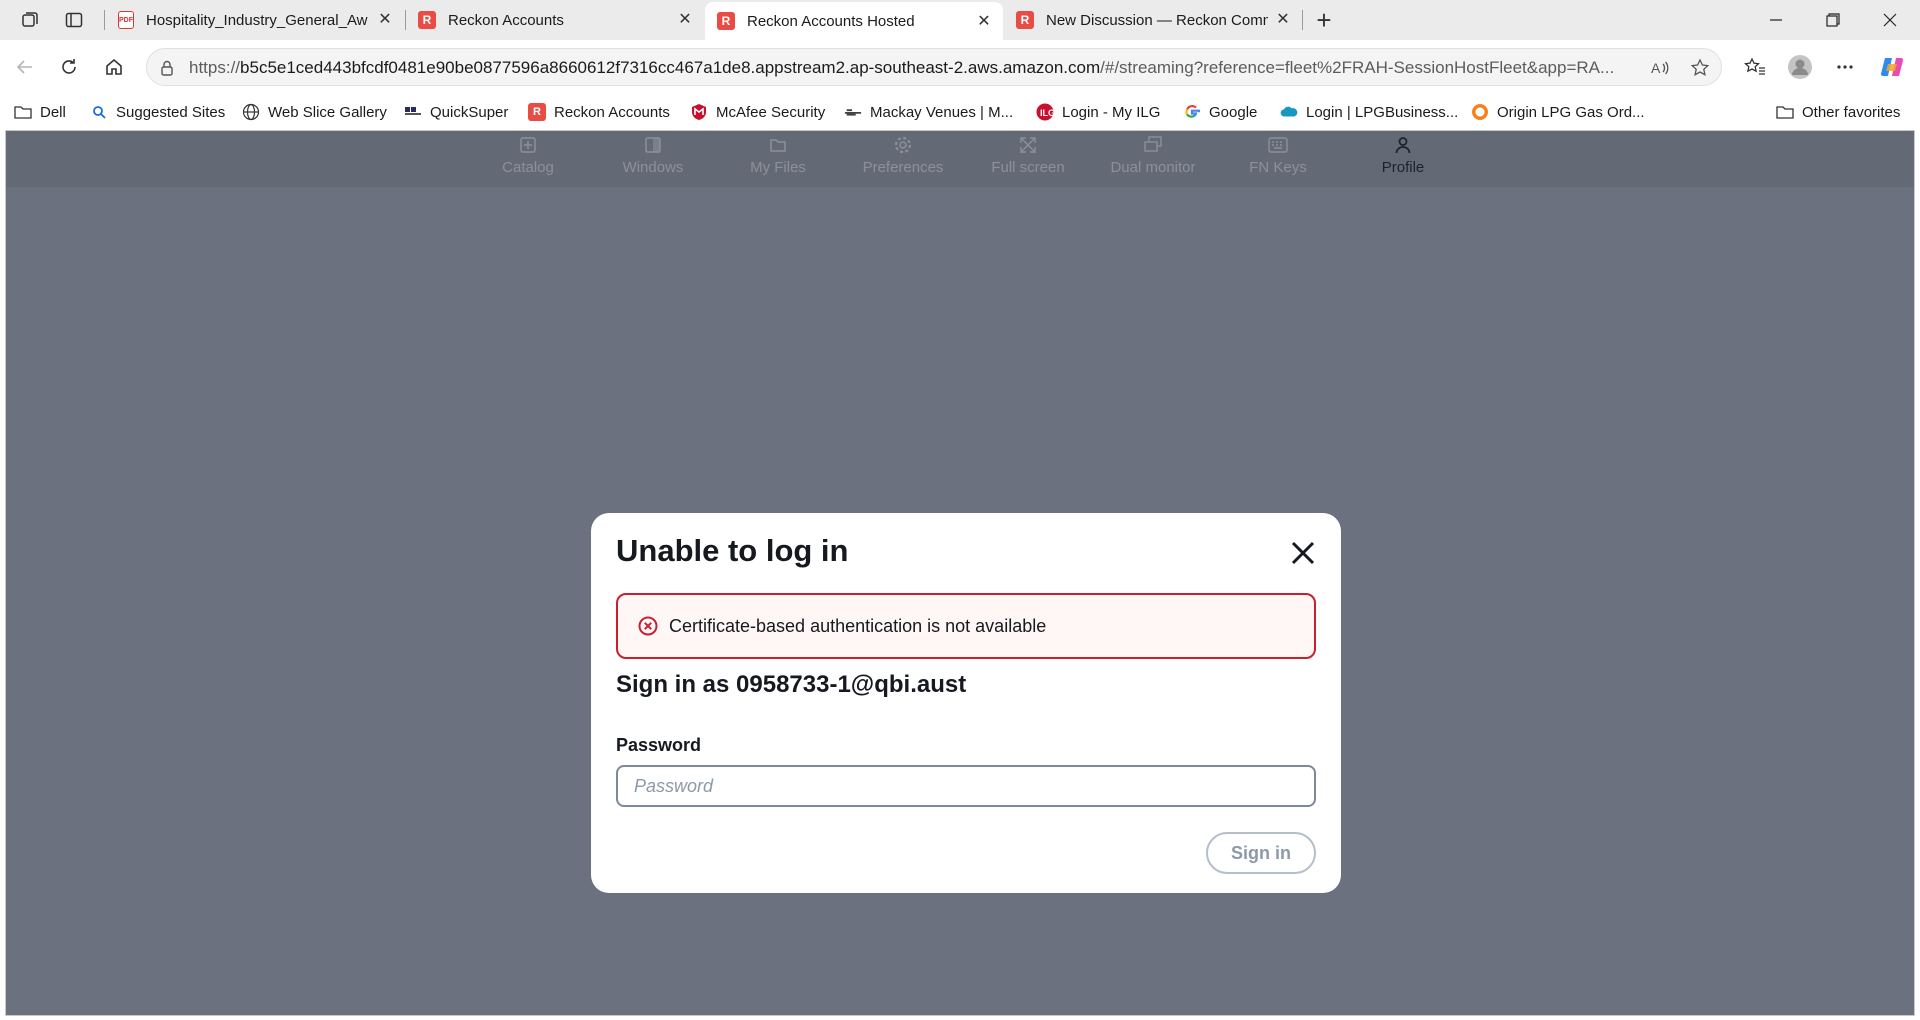 The image size is (1920, 1020). I want to click on origin-icon, so click(1480, 112).